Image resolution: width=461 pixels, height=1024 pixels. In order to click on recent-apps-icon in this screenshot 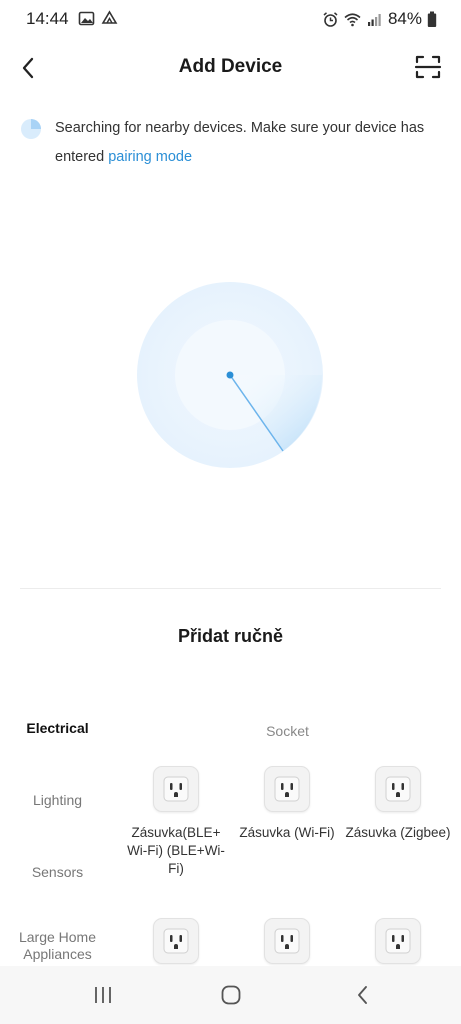, I will do `click(103, 995)`.